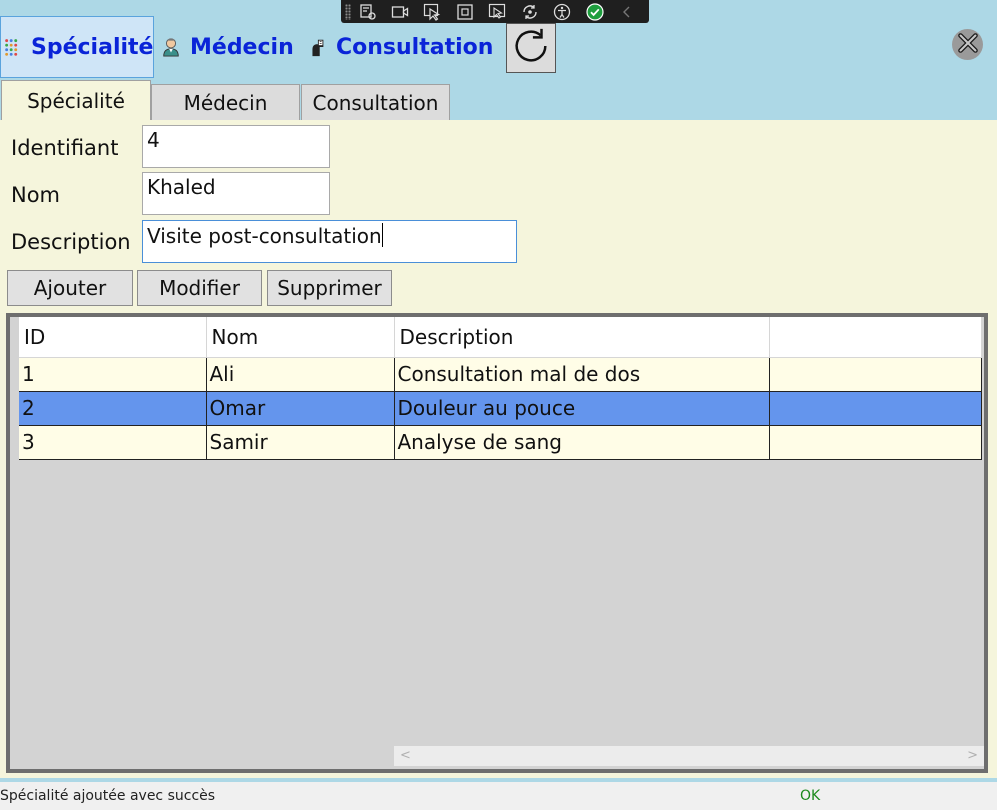 The image size is (997, 810). Describe the element at coordinates (181, 187) in the screenshot. I see `nom-value: Khaled` at that location.